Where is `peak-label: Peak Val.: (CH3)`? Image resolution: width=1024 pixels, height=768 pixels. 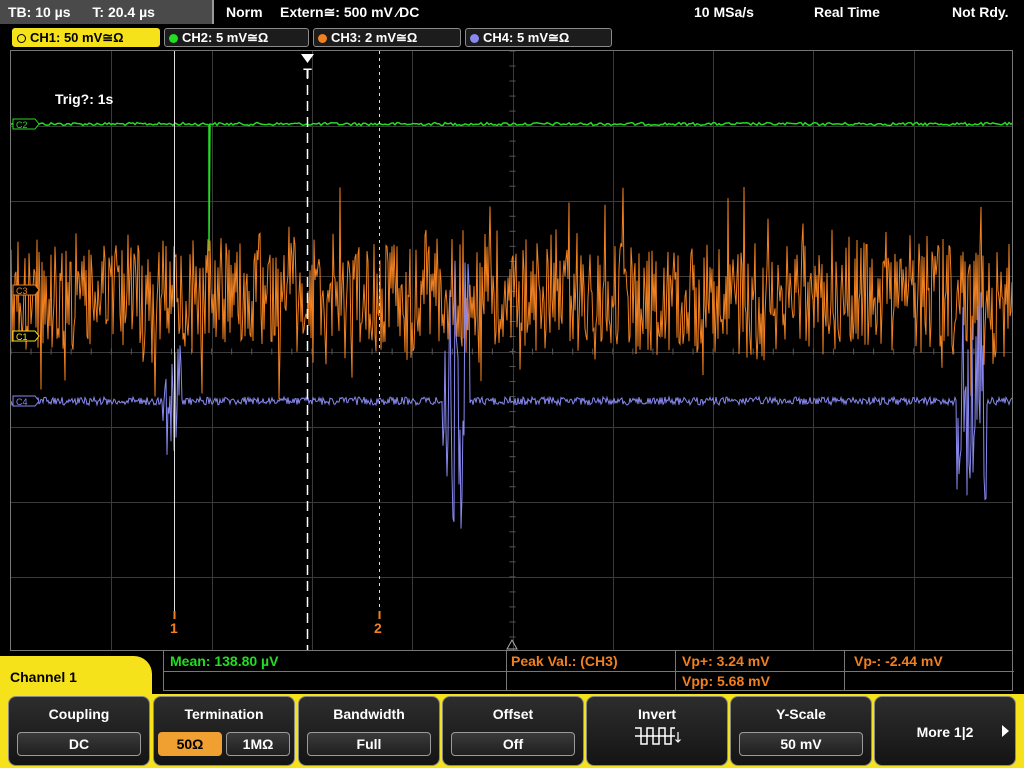
peak-label: Peak Val.: (CH3) is located at coordinates (564, 661).